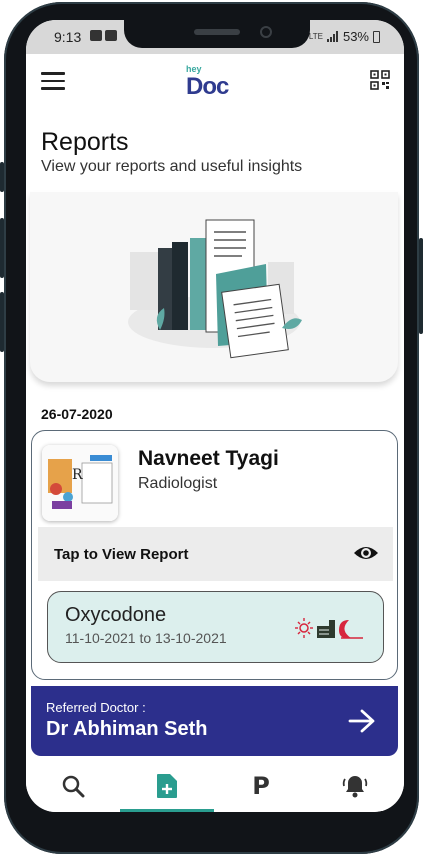 Image resolution: width=423 pixels, height=858 pixels. Describe the element at coordinates (376, 36) in the screenshot. I see `battery-icon` at that location.